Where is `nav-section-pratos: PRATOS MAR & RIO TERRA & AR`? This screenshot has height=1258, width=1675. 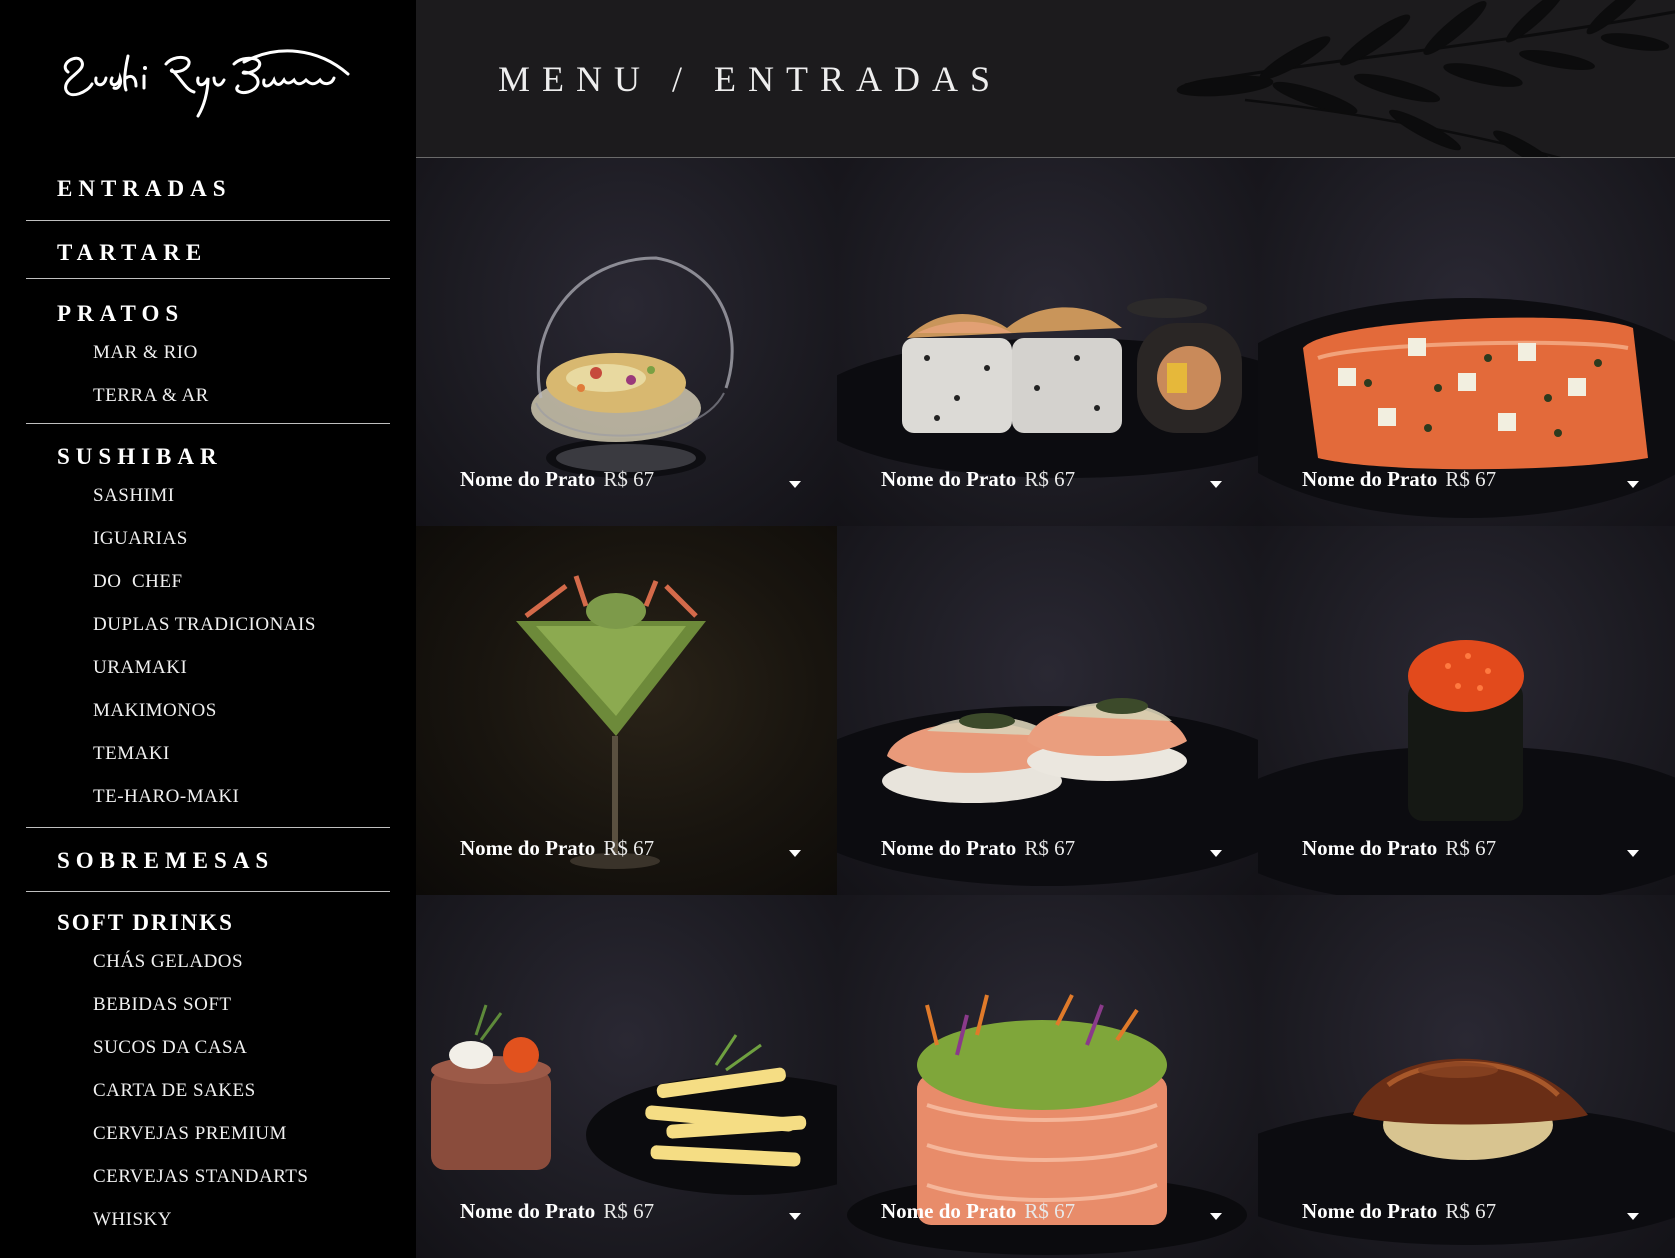
nav-section-pratos: PRATOS MAR & RIO TERRA & AR is located at coordinates (208, 351).